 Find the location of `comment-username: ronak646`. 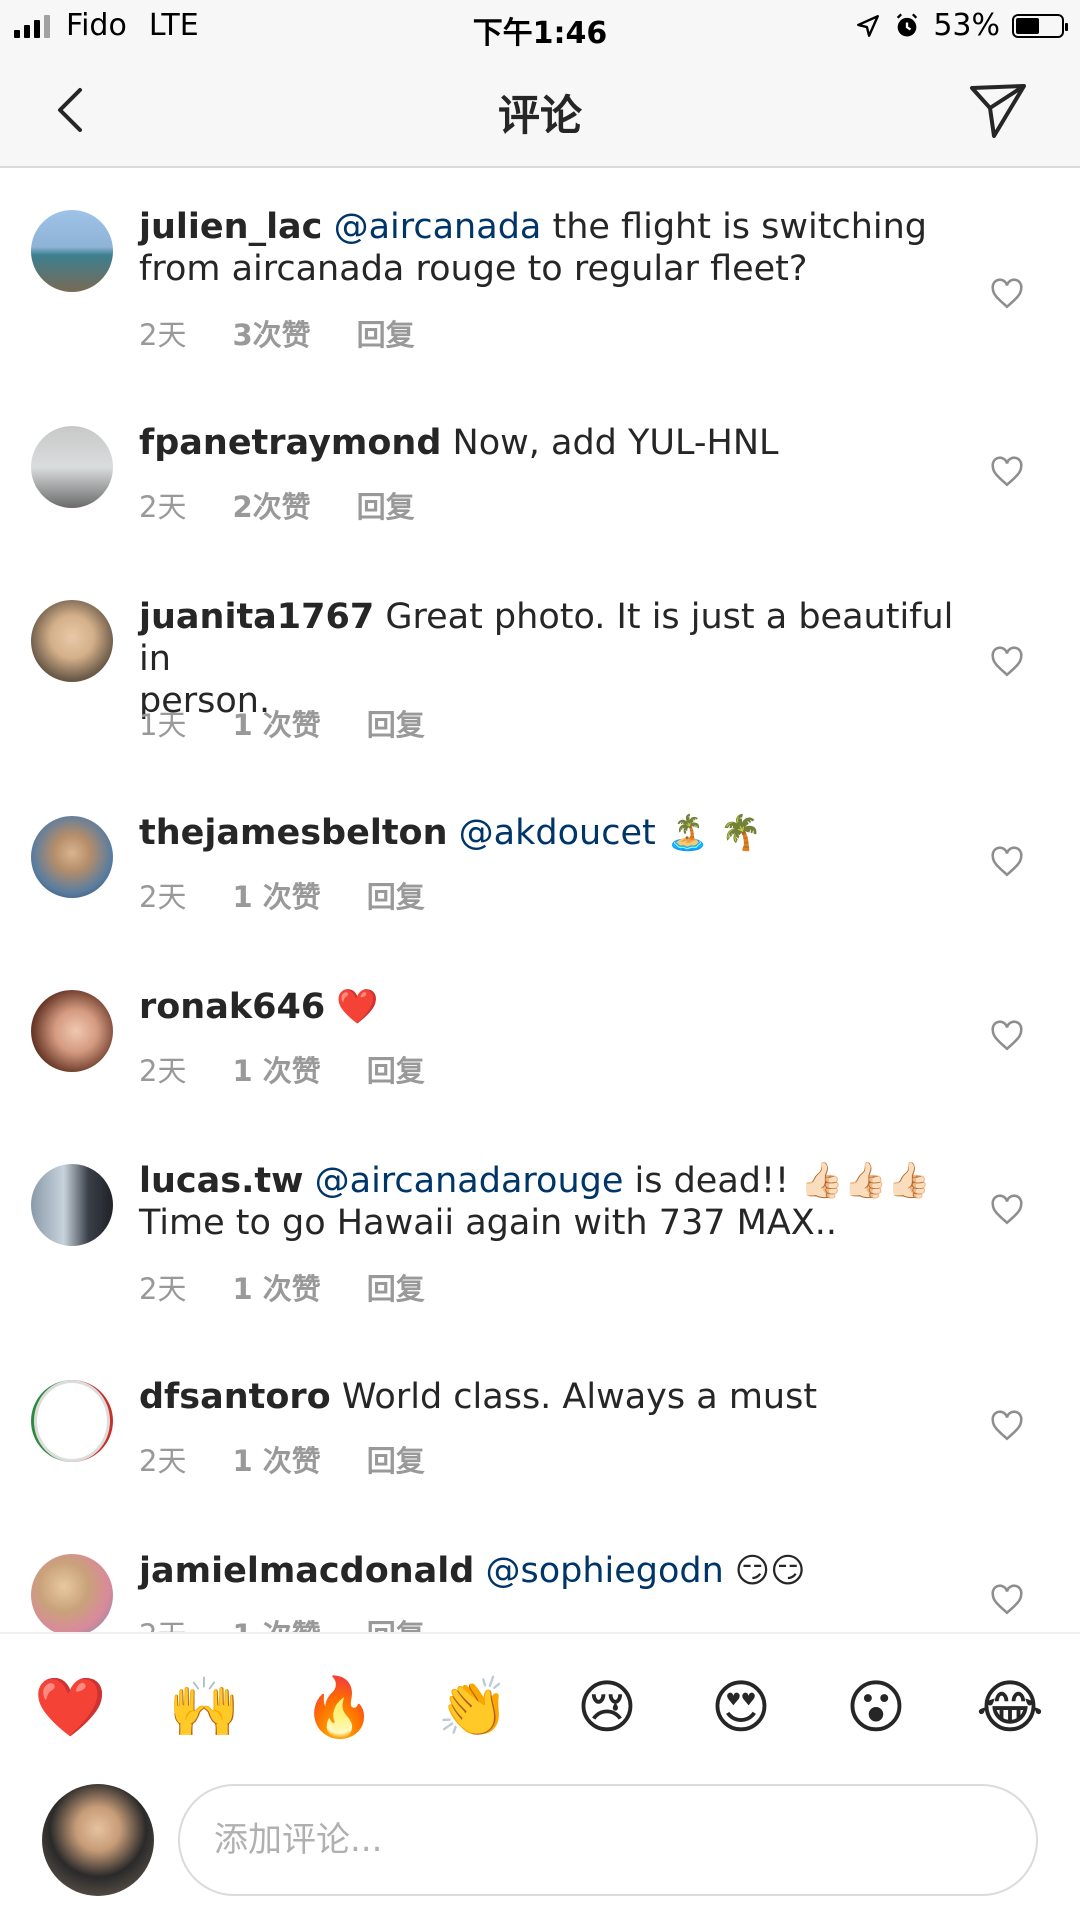

comment-username: ronak646 is located at coordinates (232, 1007).